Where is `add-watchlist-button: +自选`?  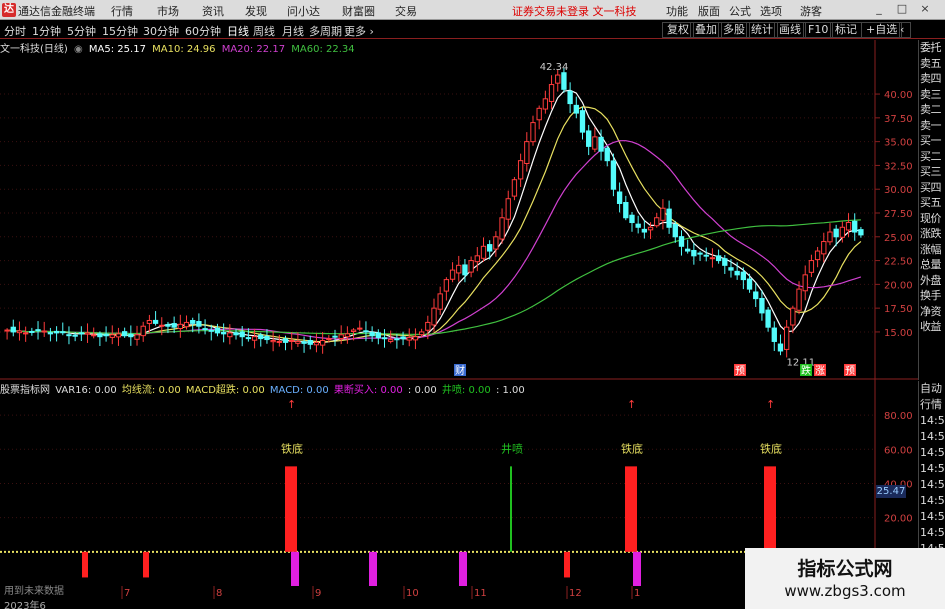 add-watchlist-button: +自选 is located at coordinates (882, 30).